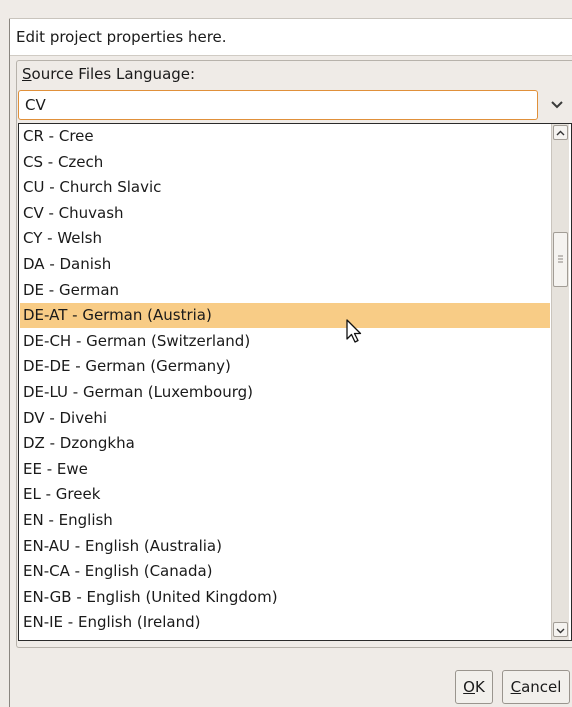 The width and height of the screenshot is (572, 707). I want to click on list-item: DE-AT - German (Austria), so click(285, 316).